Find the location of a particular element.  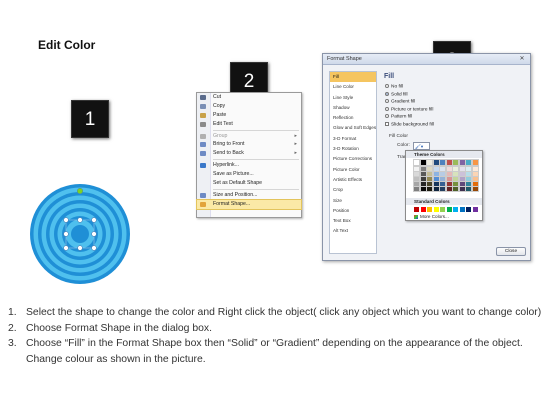

option-solid-fill: Solid fill is located at coordinates (396, 95).